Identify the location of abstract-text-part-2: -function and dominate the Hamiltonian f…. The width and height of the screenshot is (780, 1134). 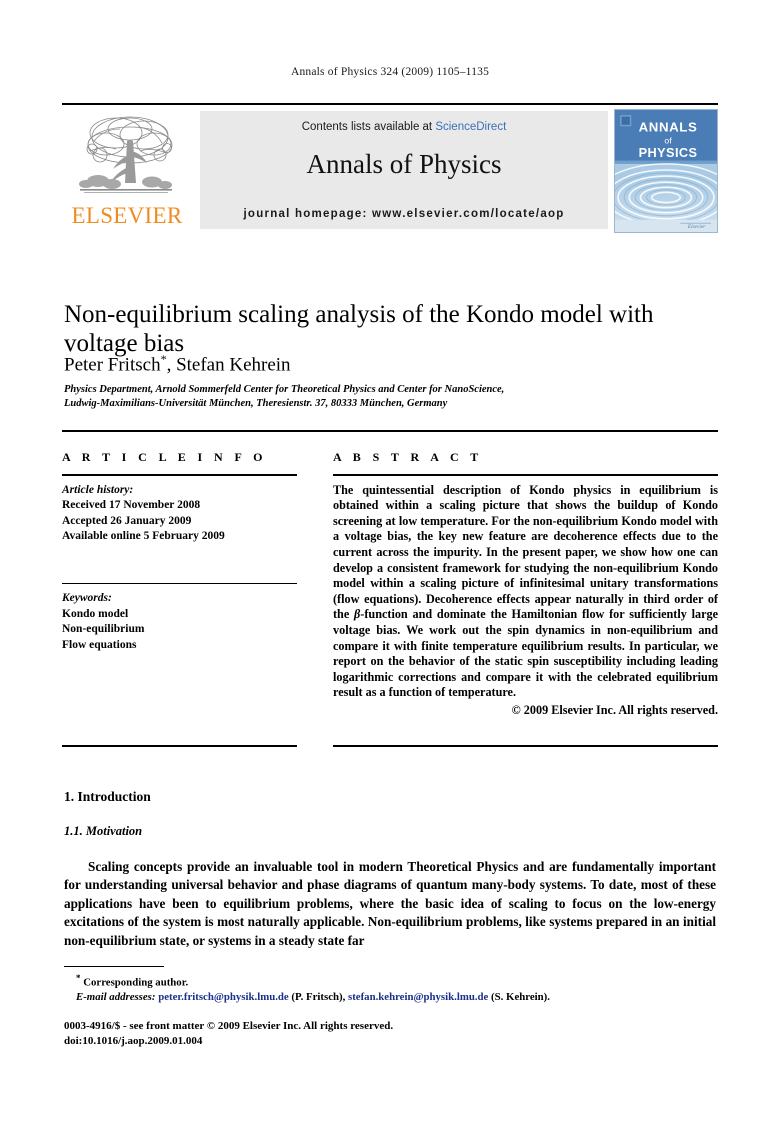
(525, 653).